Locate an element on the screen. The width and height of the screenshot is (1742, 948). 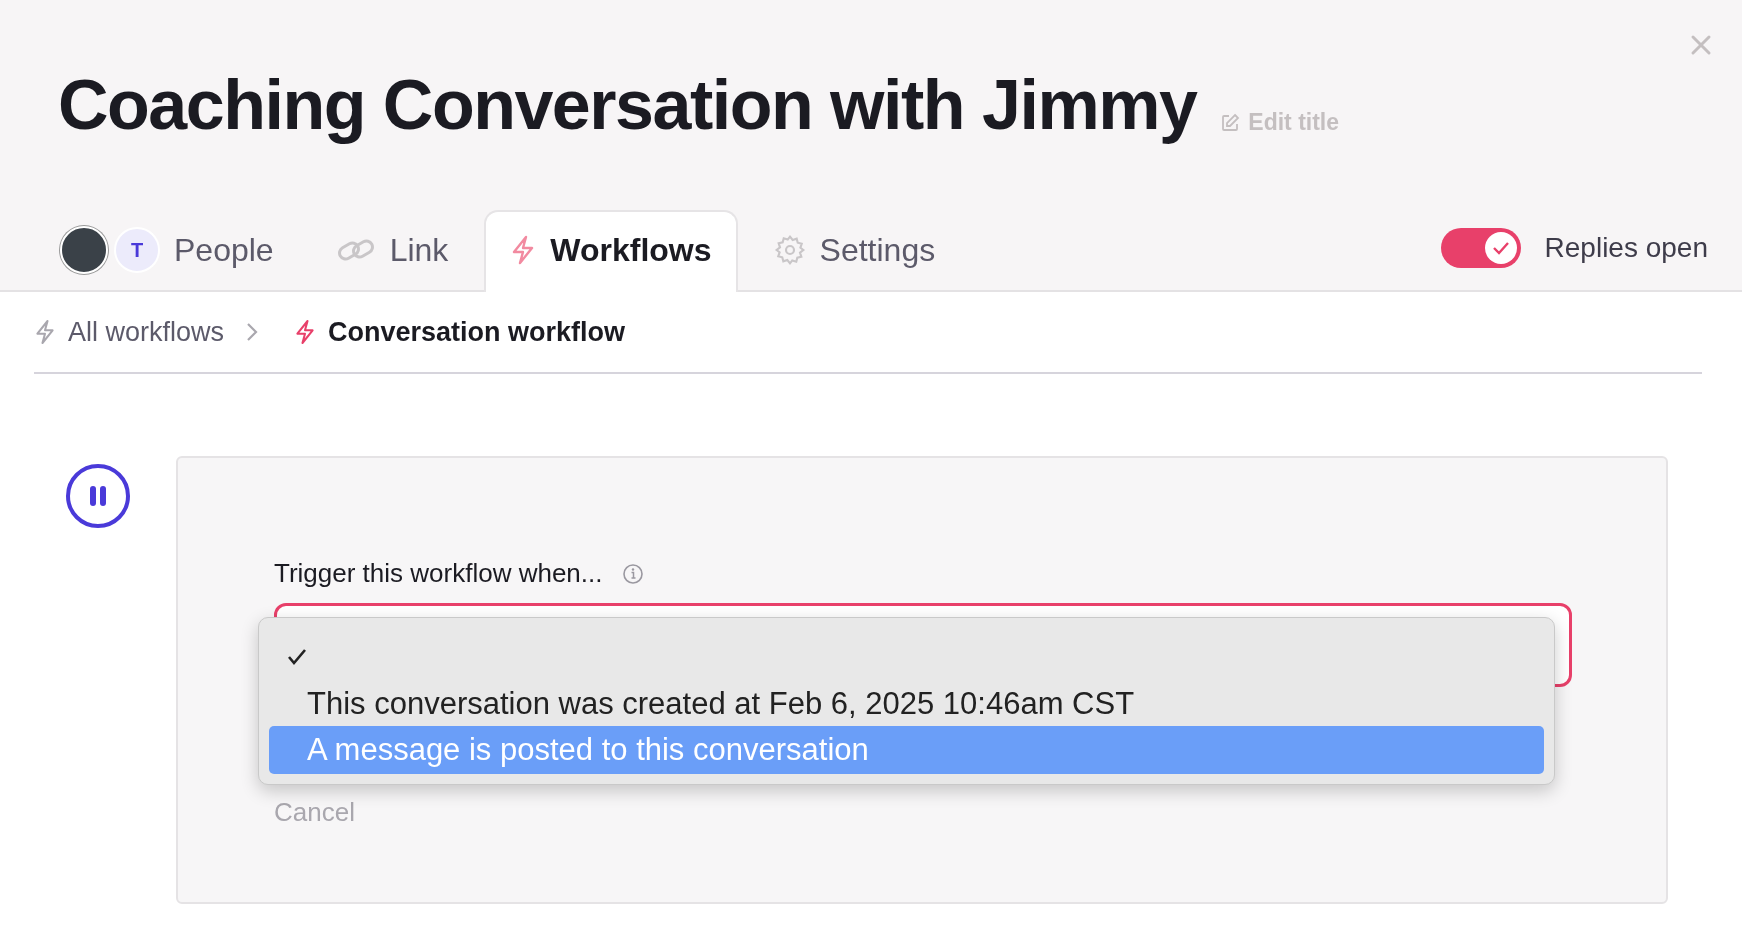
breadcrumb-link: All workflows is located at coordinates (129, 332).